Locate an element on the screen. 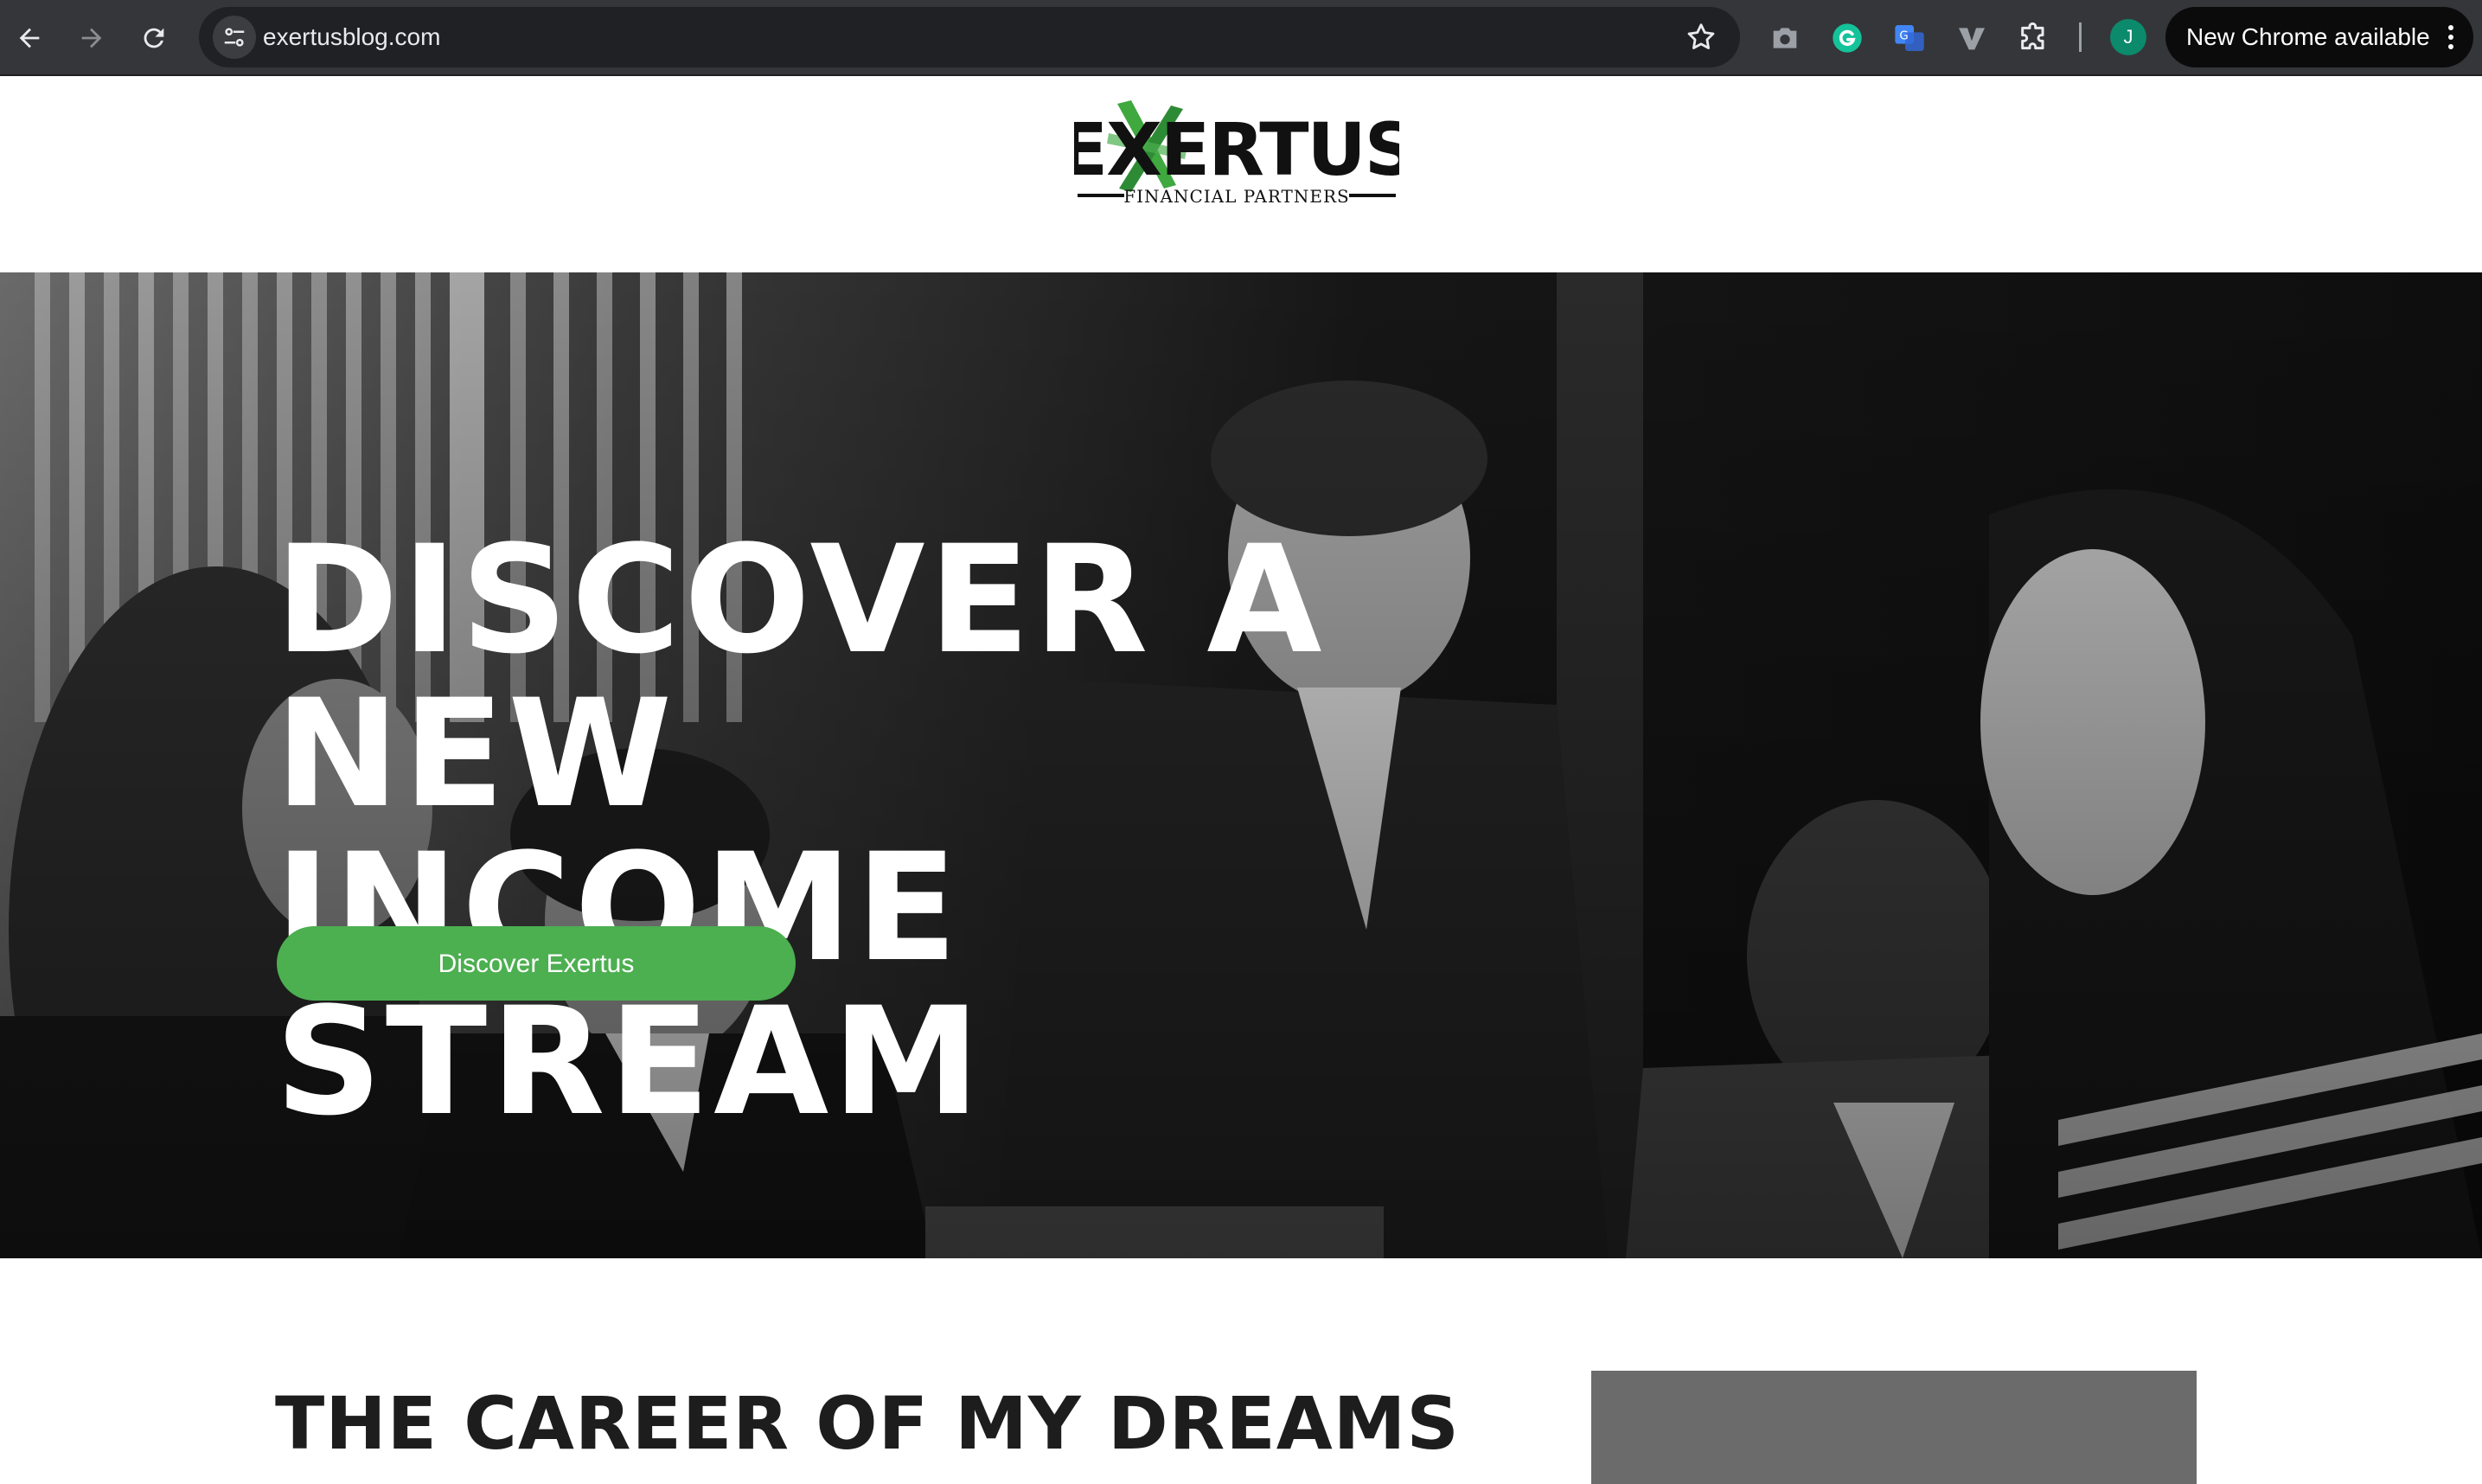  new-chrome-available-button: New Chrome available is located at coordinates (2319, 37).